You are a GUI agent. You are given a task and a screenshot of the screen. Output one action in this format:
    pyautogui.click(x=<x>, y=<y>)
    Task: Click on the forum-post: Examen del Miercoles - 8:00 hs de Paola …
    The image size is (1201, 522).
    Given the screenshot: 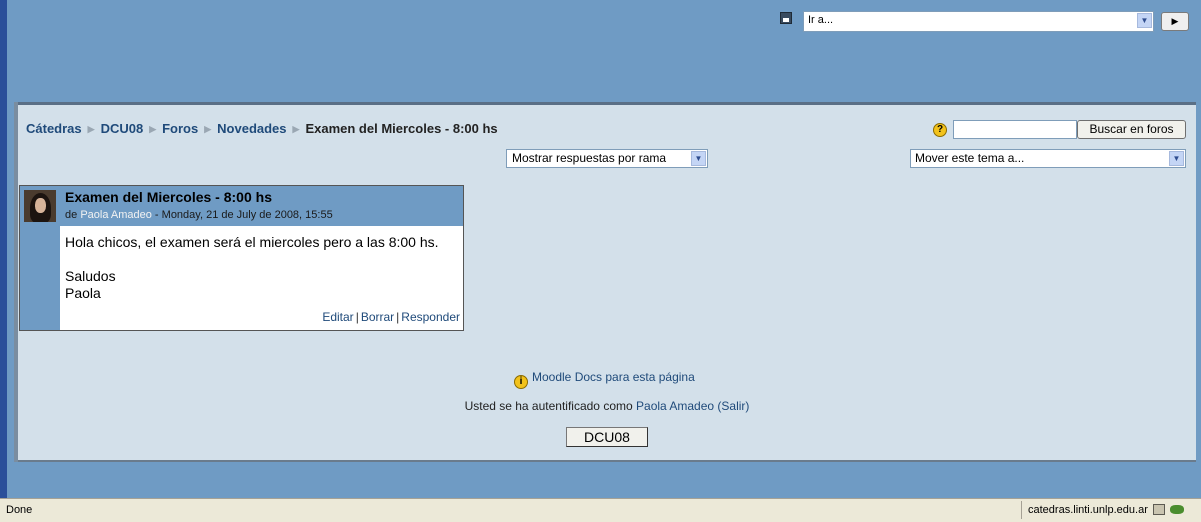 What is the action you would take?
    pyautogui.click(x=241, y=258)
    